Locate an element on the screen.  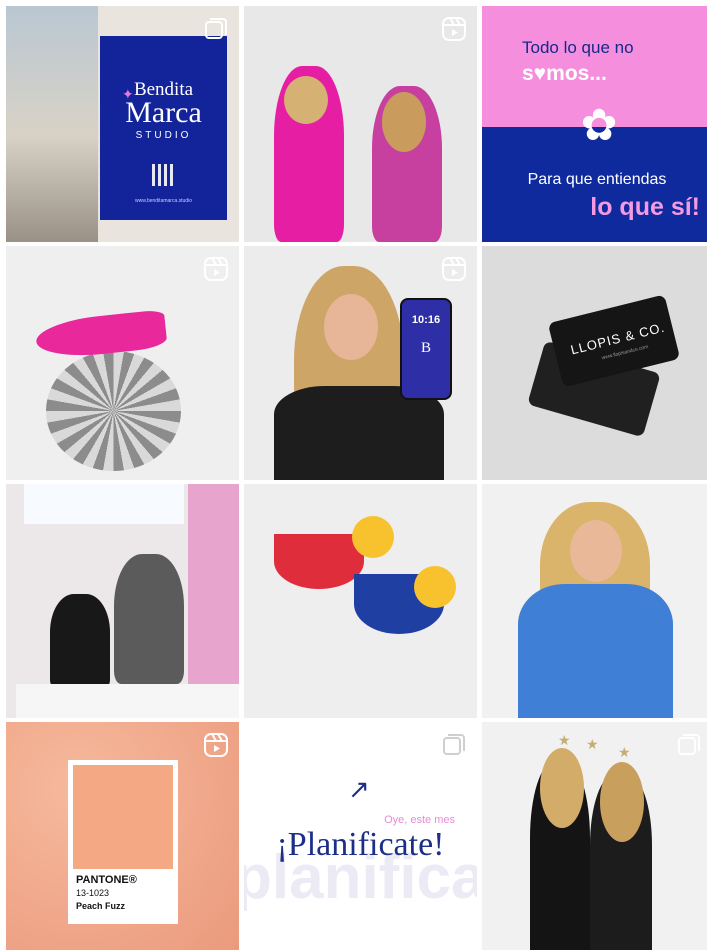
phone-letter: B is located at coordinates (425, 348).